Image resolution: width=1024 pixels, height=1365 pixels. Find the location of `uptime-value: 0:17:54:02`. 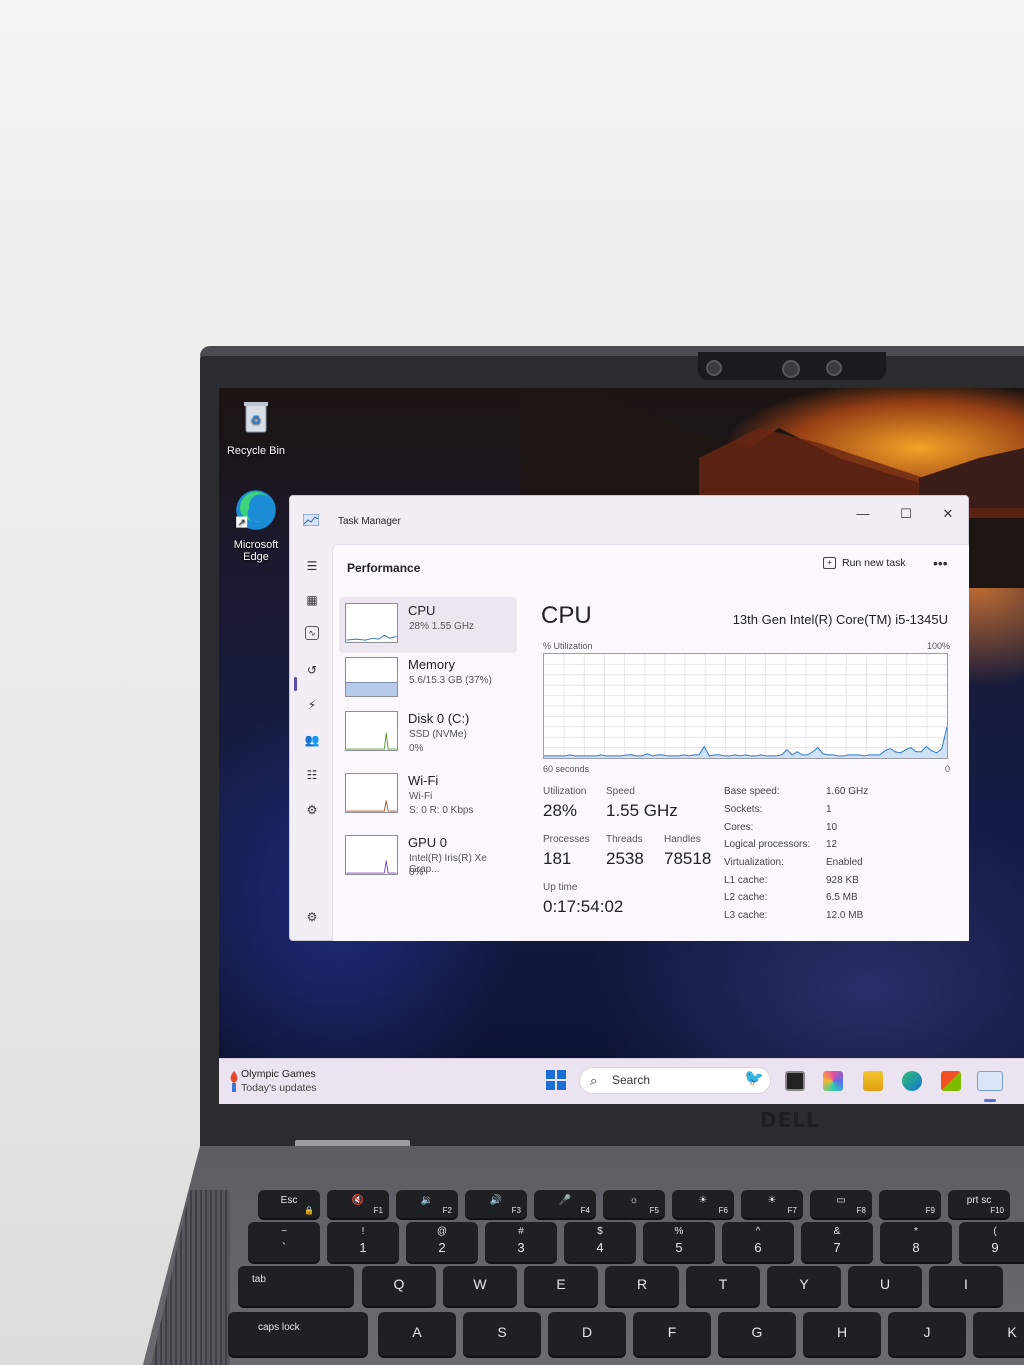

uptime-value: 0:17:54:02 is located at coordinates (583, 906).